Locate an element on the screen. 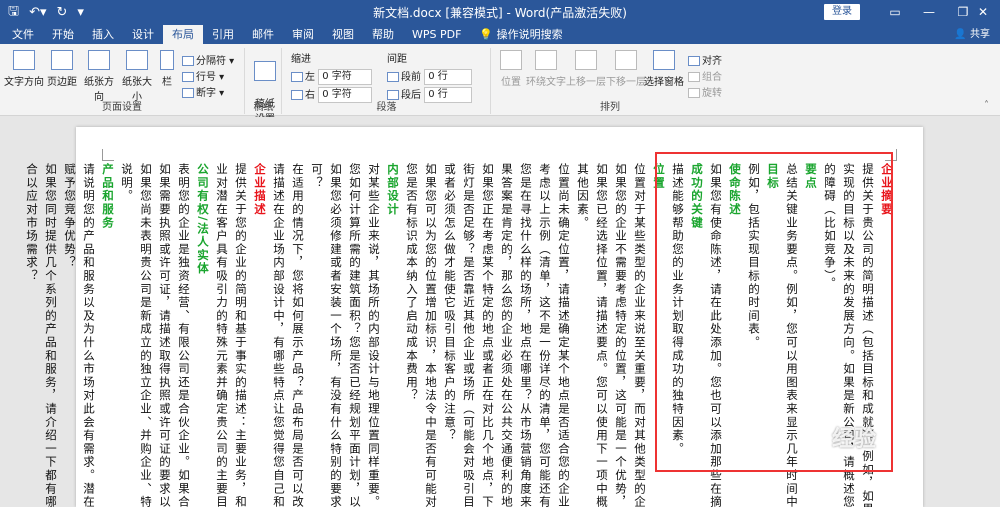  tell-me-search: 💡 操作说明搜索 is located at coordinates (520, 34).